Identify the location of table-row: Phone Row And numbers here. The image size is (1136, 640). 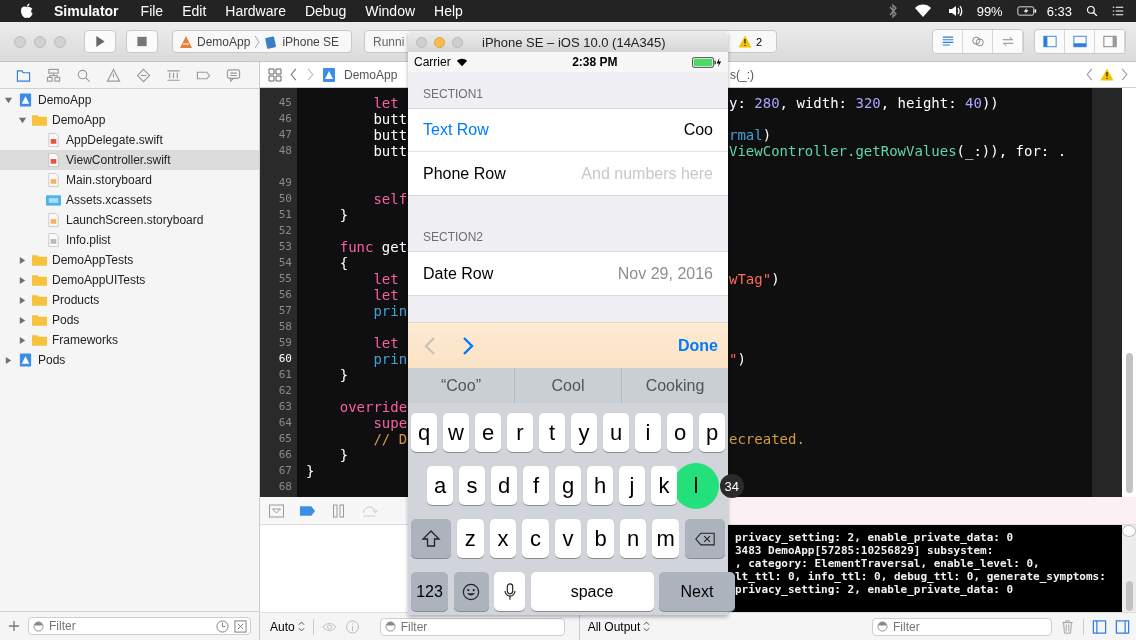
(568, 173).